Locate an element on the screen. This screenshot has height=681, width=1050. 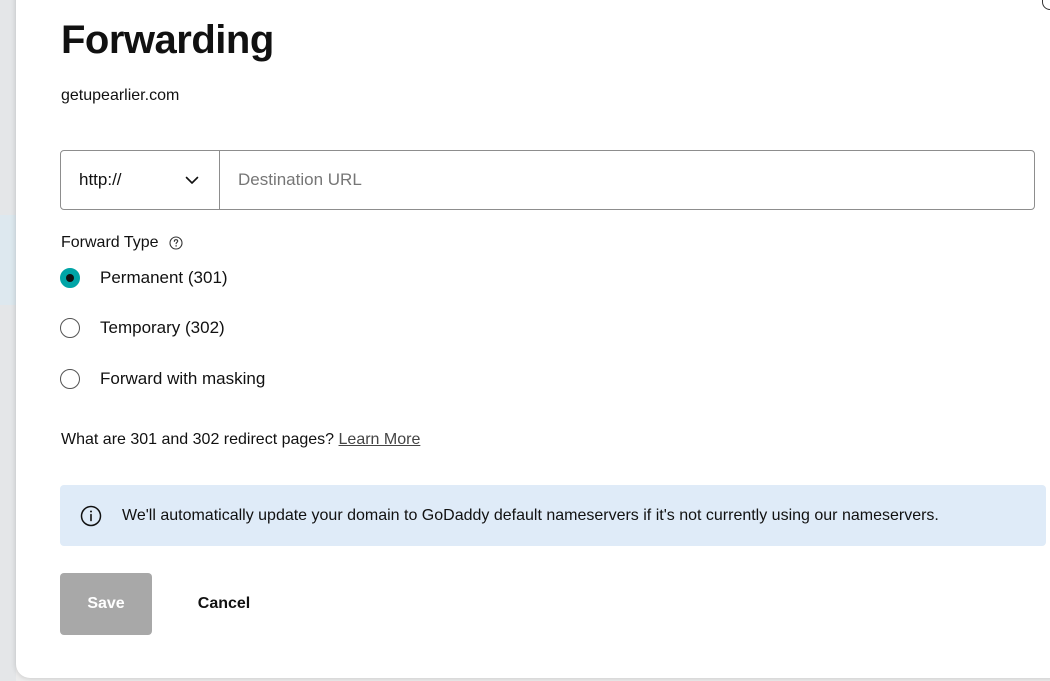
radio-button-permanent is located at coordinates (70, 278).